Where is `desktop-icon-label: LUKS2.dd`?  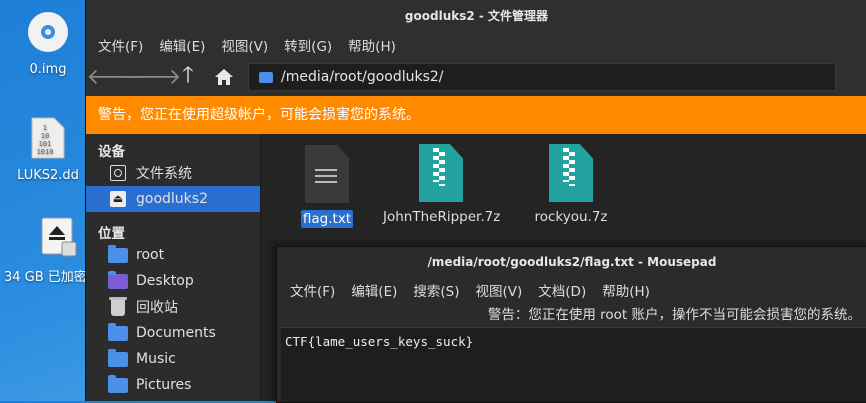
desktop-icon-label: LUKS2.dd is located at coordinates (48, 175).